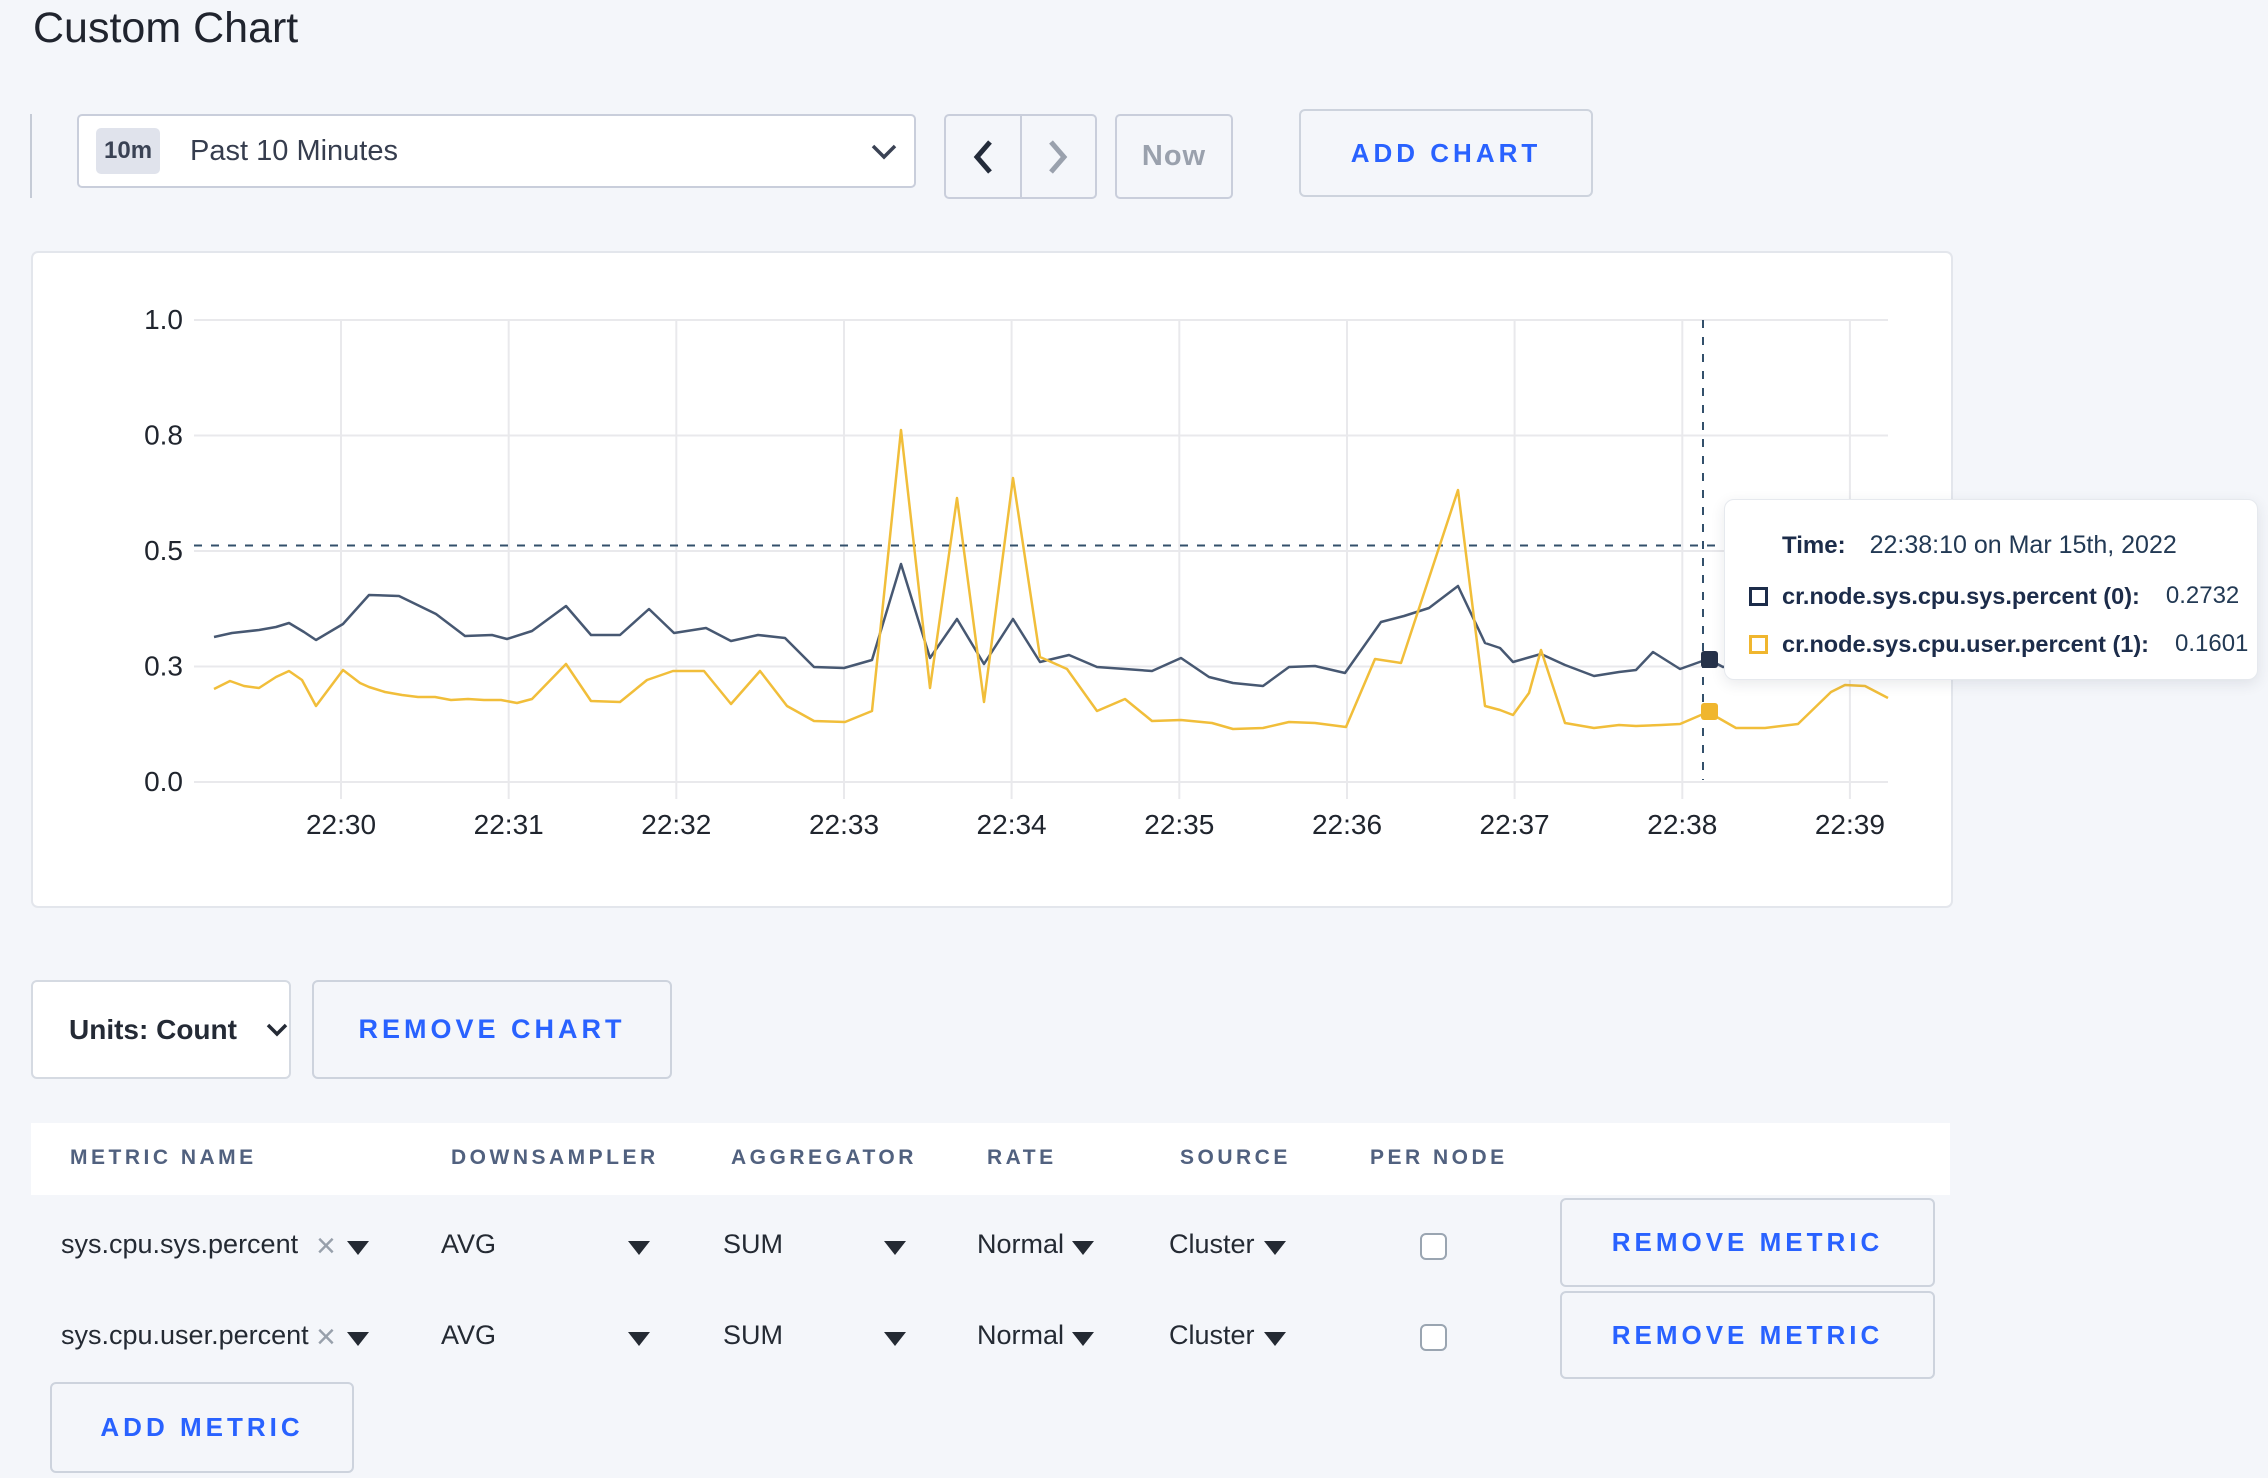 The height and width of the screenshot is (1478, 2268). I want to click on svg-text: 0.0, so click(163, 781).